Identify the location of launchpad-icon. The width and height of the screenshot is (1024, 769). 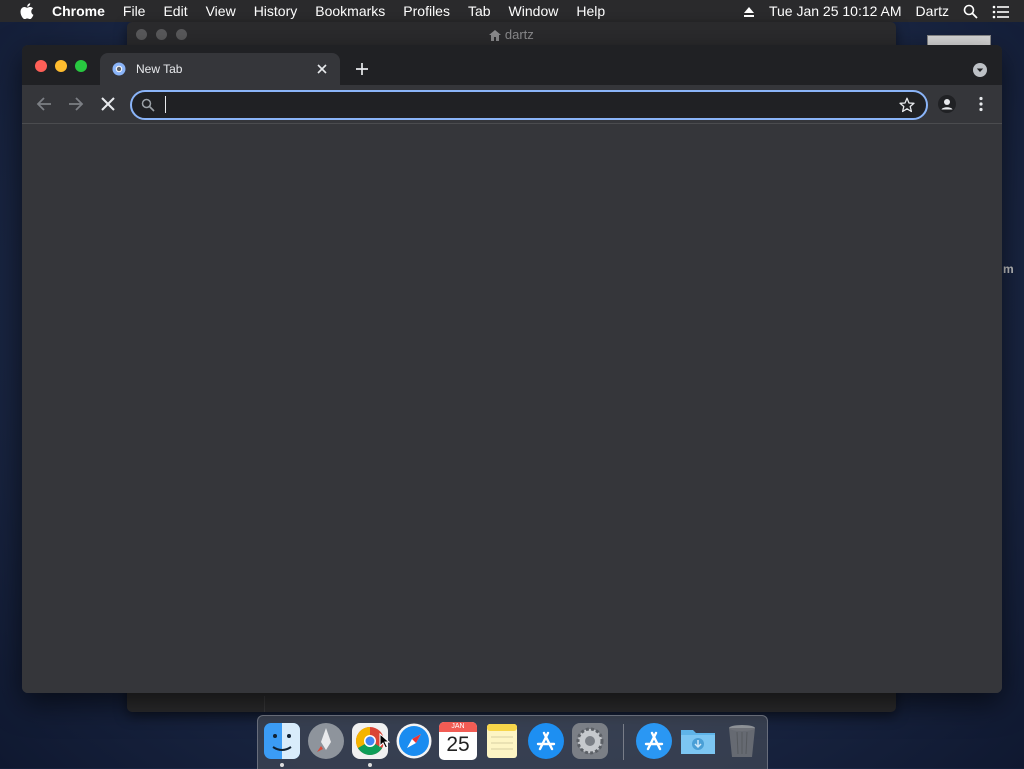
(326, 741).